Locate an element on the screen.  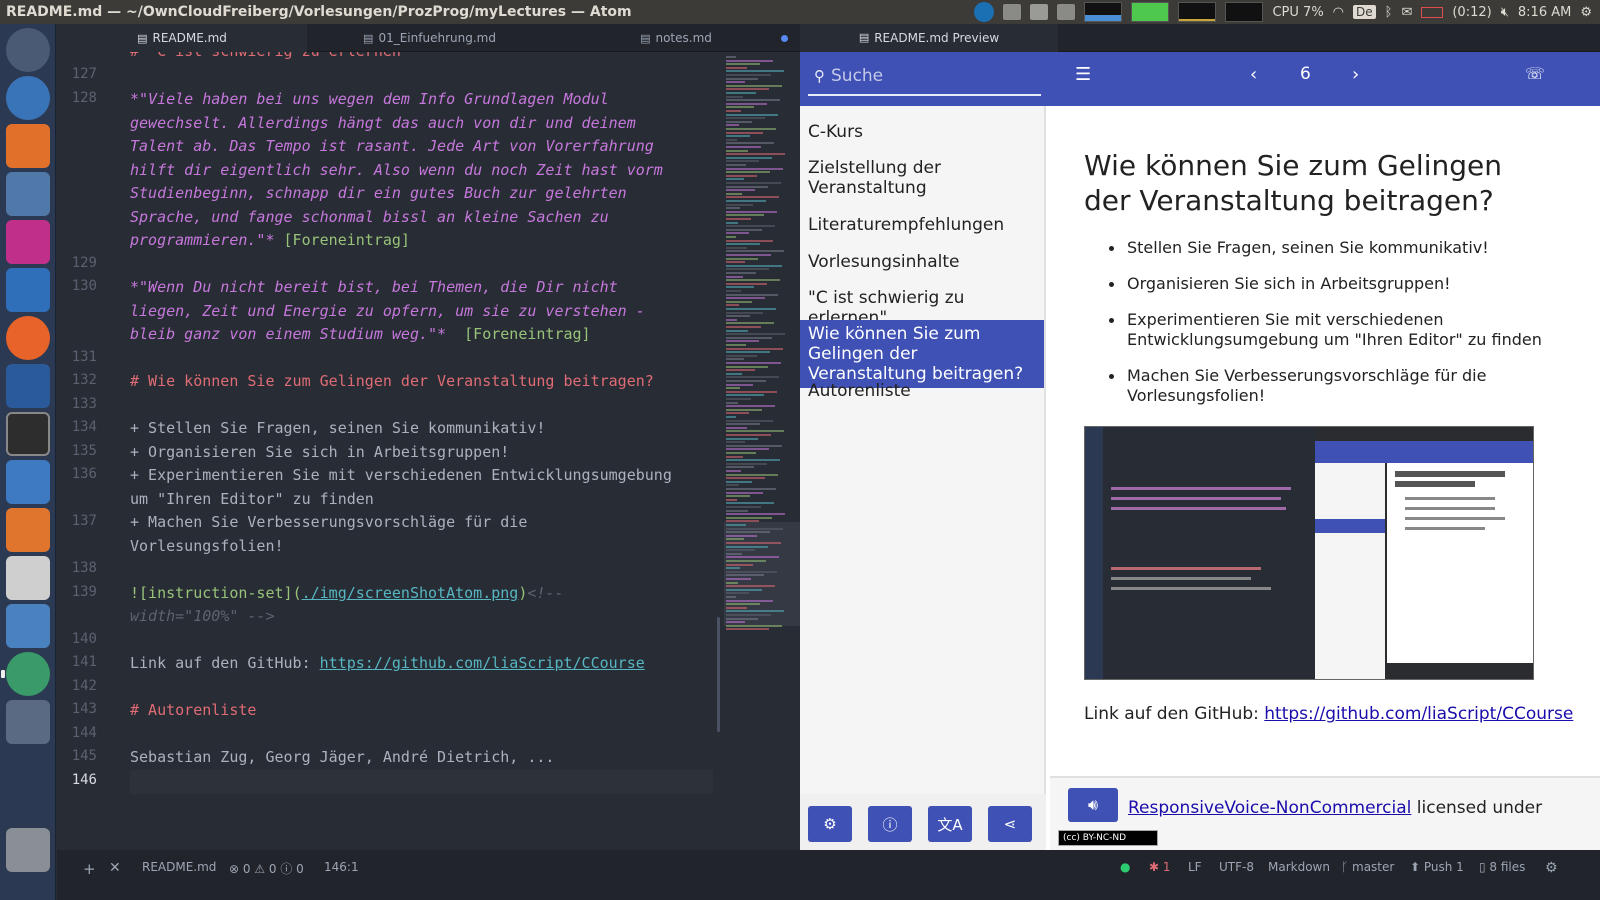
tab-readme: ▤ README.md is located at coordinates (182, 38).